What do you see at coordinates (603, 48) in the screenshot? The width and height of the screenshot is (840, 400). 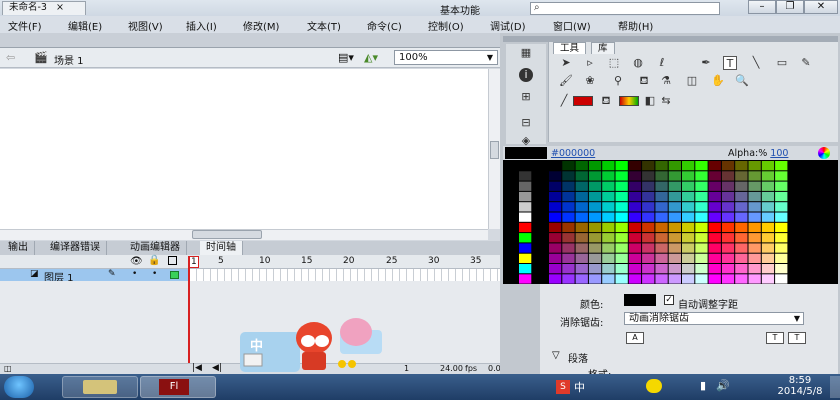 I see `tab-library: 库` at bounding box center [603, 48].